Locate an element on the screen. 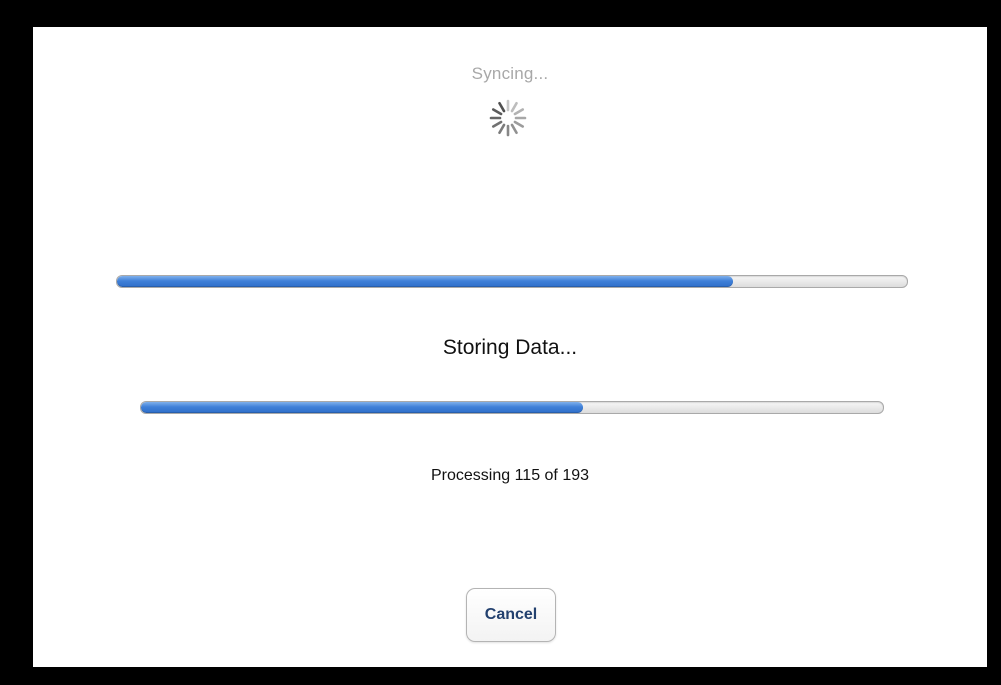 The width and height of the screenshot is (1001, 685). overall-progress-fill is located at coordinates (425, 281).